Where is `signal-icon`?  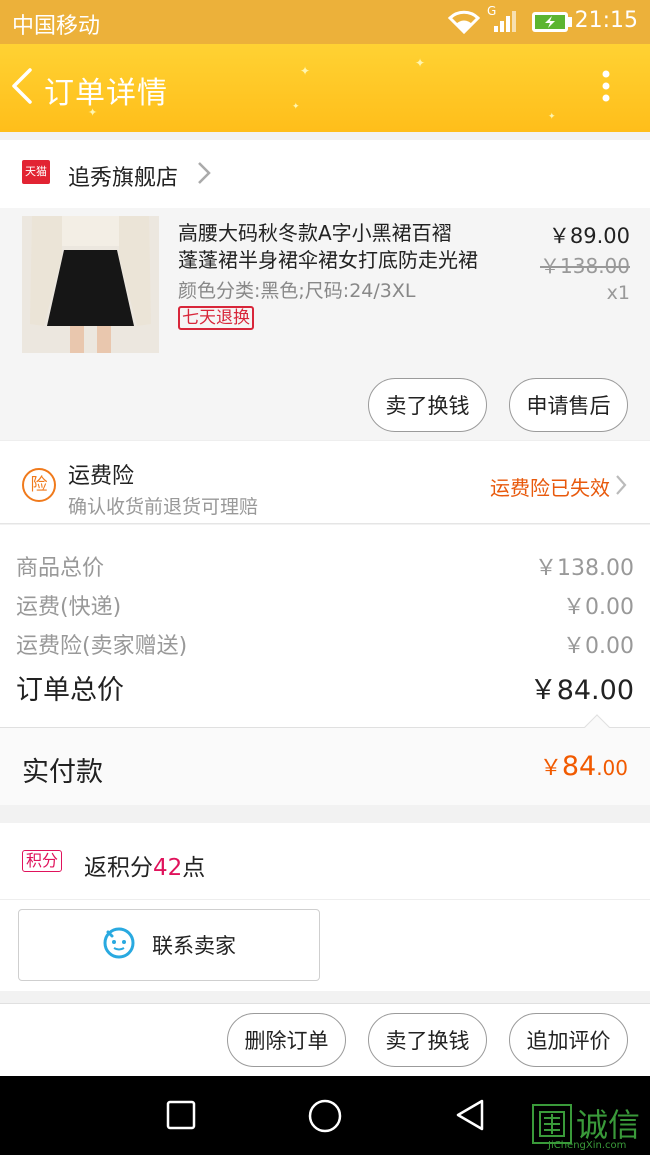 signal-icon is located at coordinates (505, 23).